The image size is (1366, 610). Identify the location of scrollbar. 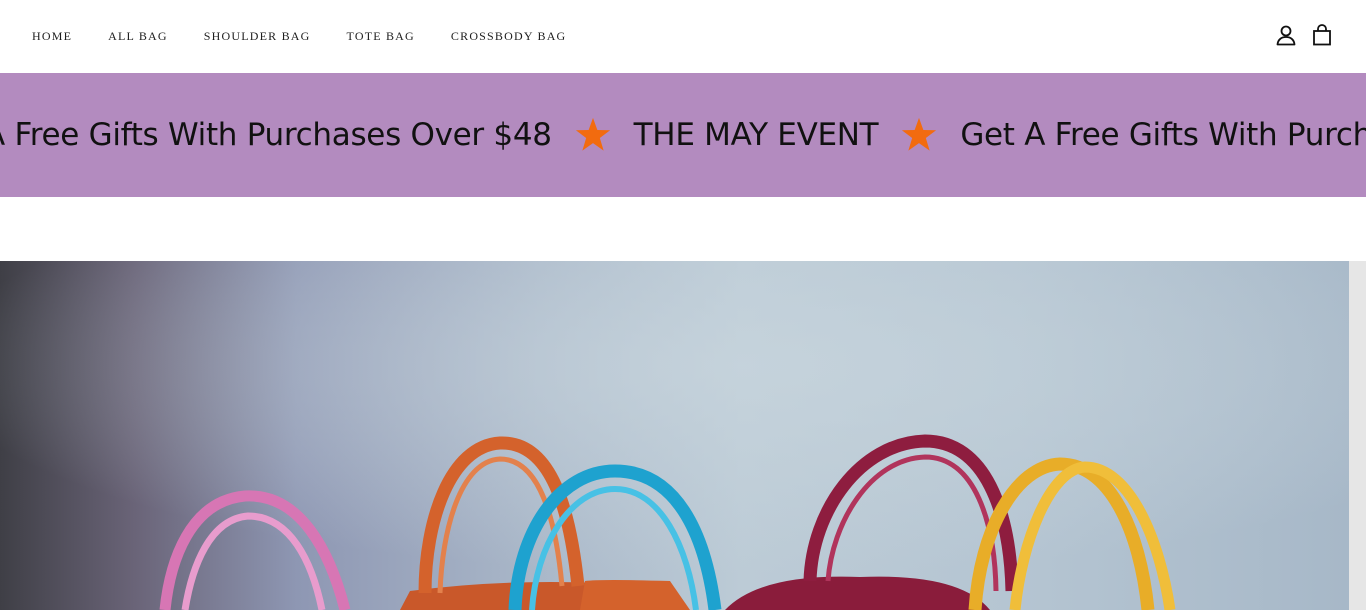
(1357, 435).